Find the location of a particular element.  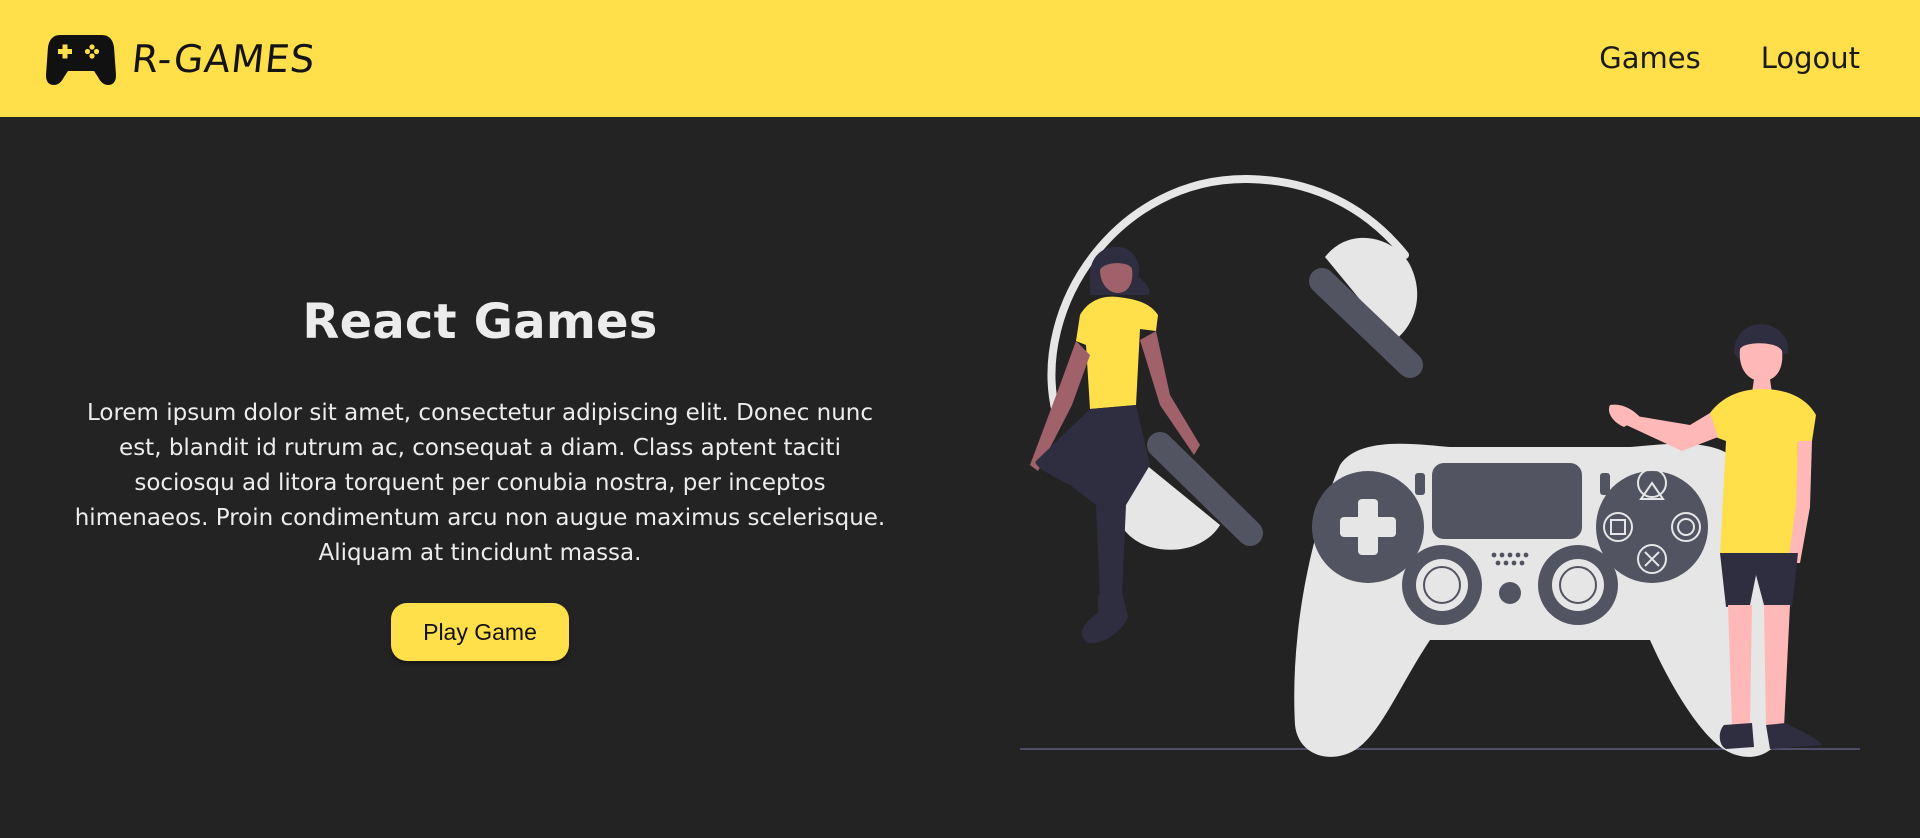

hero-title: React Games is located at coordinates (480, 322).